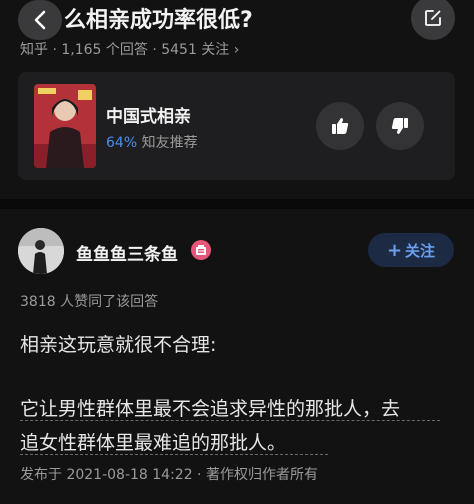 This screenshot has width=474, height=504. I want to click on author-name: 鱼鱼鱼三条鱼, so click(127, 252).